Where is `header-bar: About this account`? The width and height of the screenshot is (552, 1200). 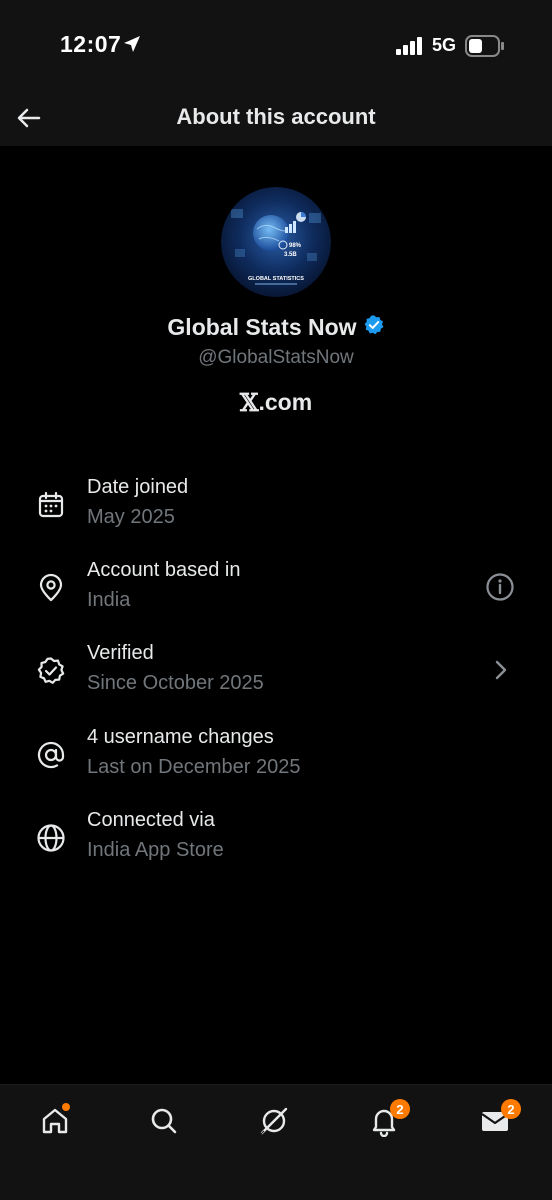
header-bar: About this account is located at coordinates (276, 118).